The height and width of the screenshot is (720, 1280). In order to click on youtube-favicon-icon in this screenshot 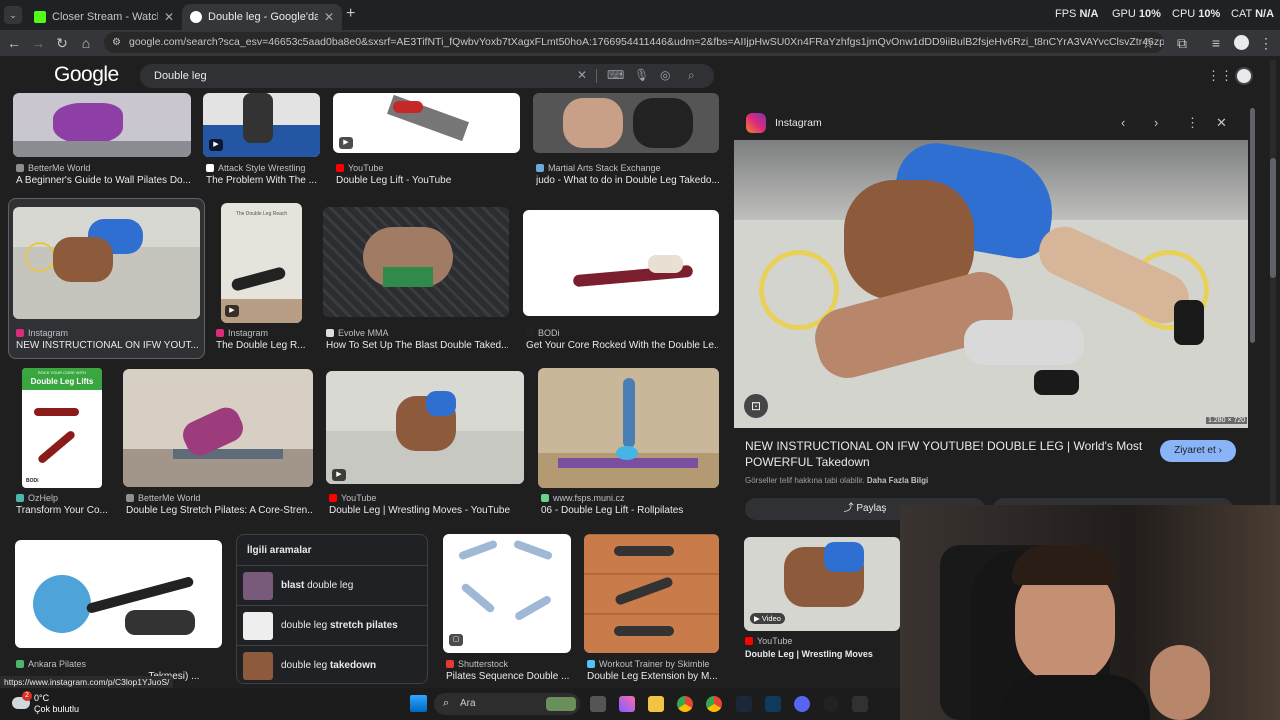, I will do `click(340, 168)`.